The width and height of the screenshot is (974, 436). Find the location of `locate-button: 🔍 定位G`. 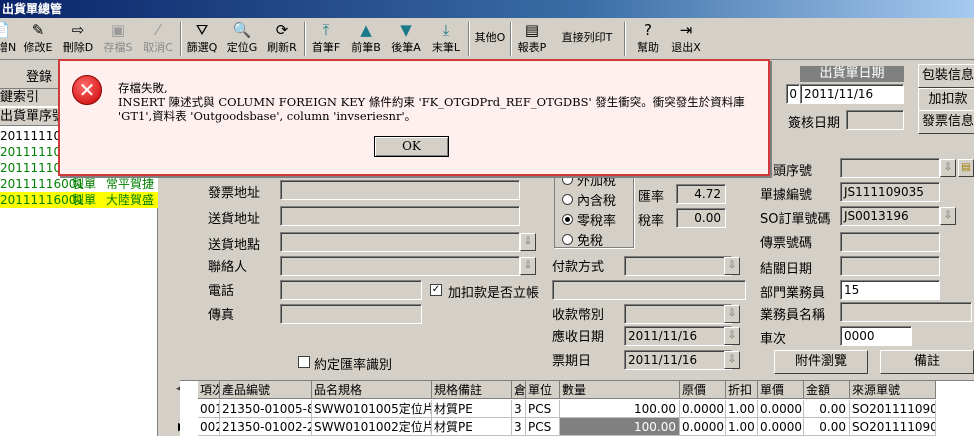

locate-button: 🔍 定位G is located at coordinates (242, 39).